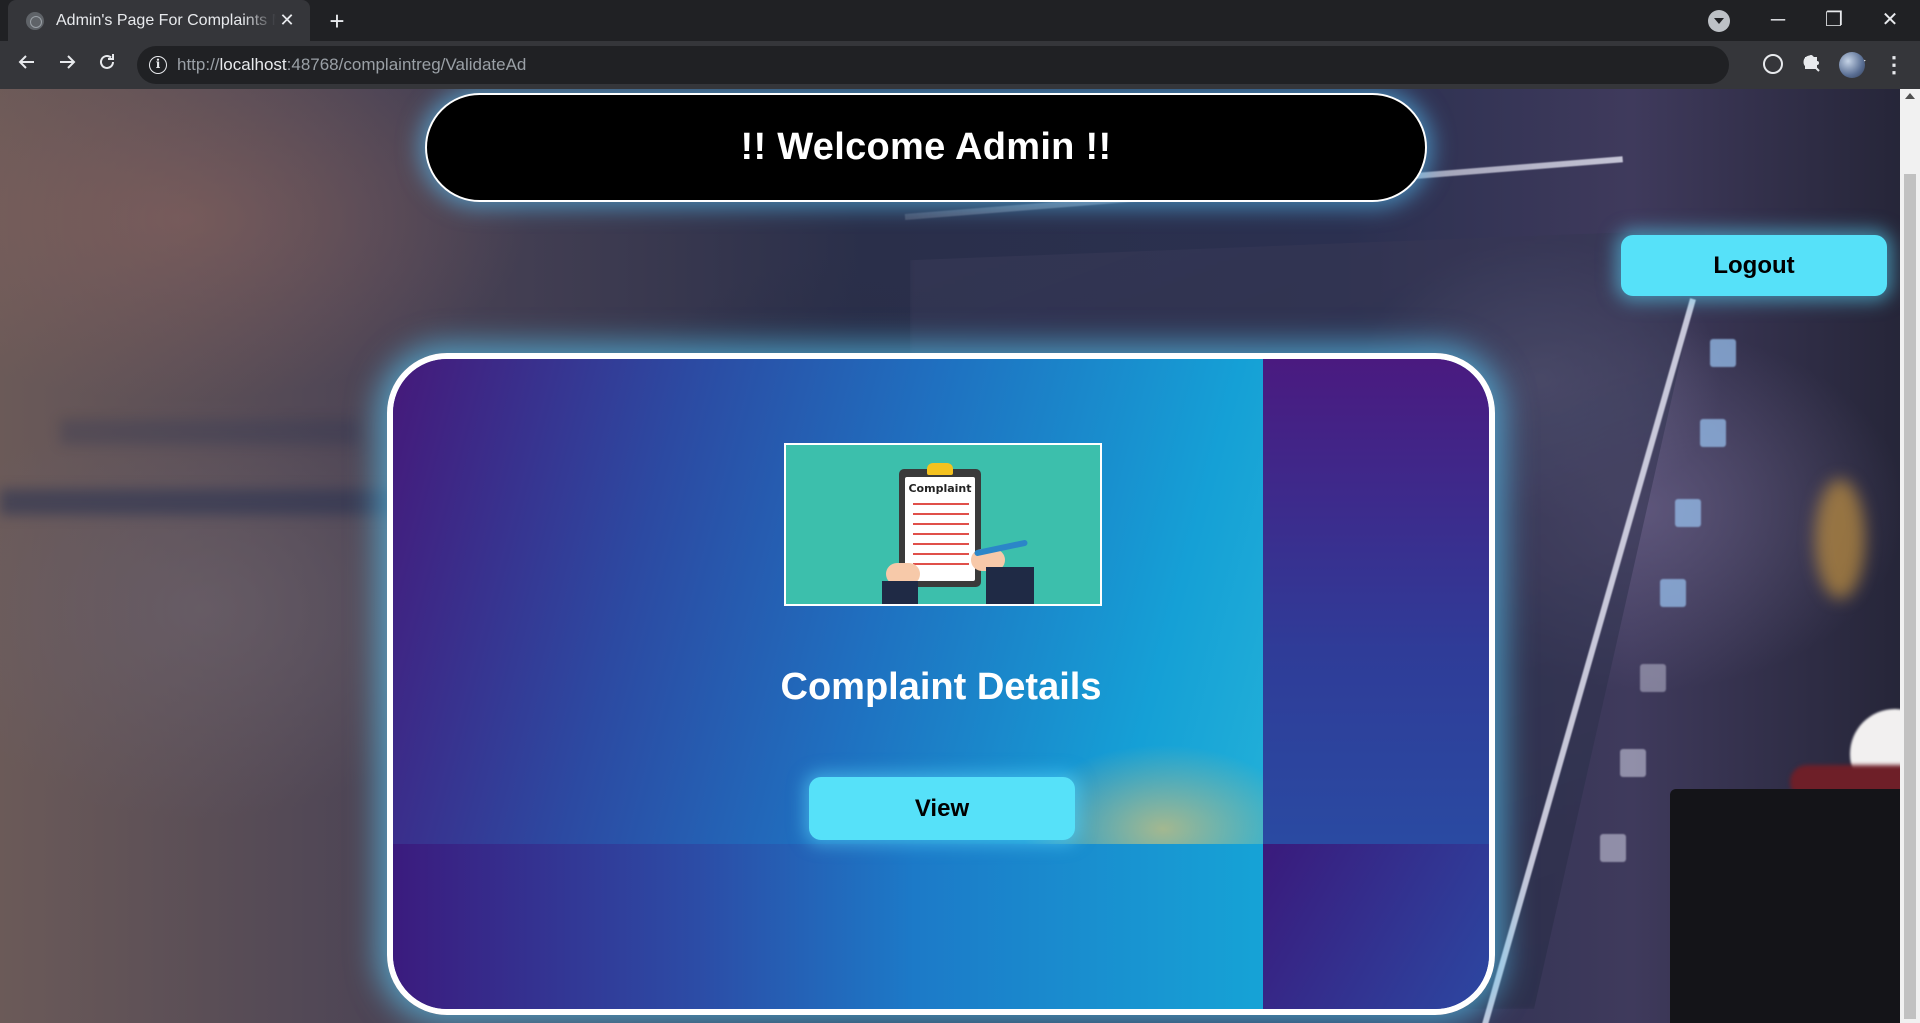  Describe the element at coordinates (1773, 65) in the screenshot. I see `extension-icon` at that location.